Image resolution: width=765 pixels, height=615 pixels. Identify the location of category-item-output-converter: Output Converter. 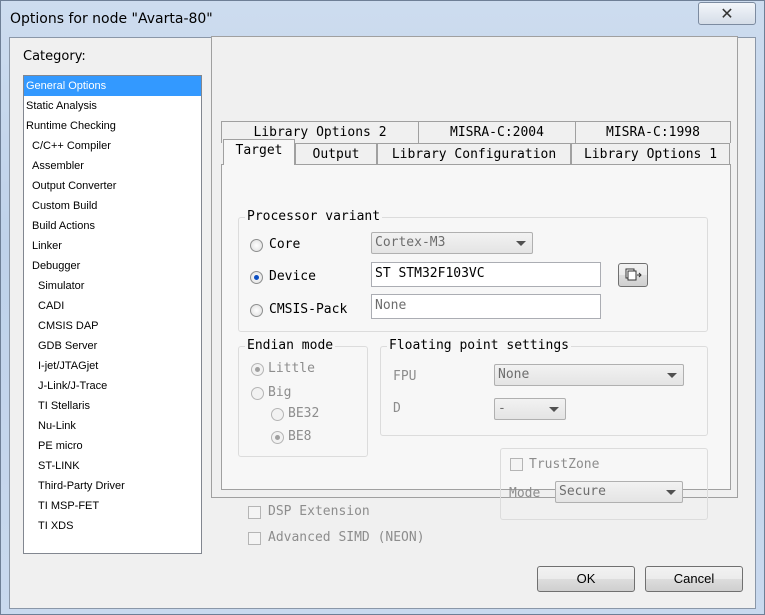
(112, 186).